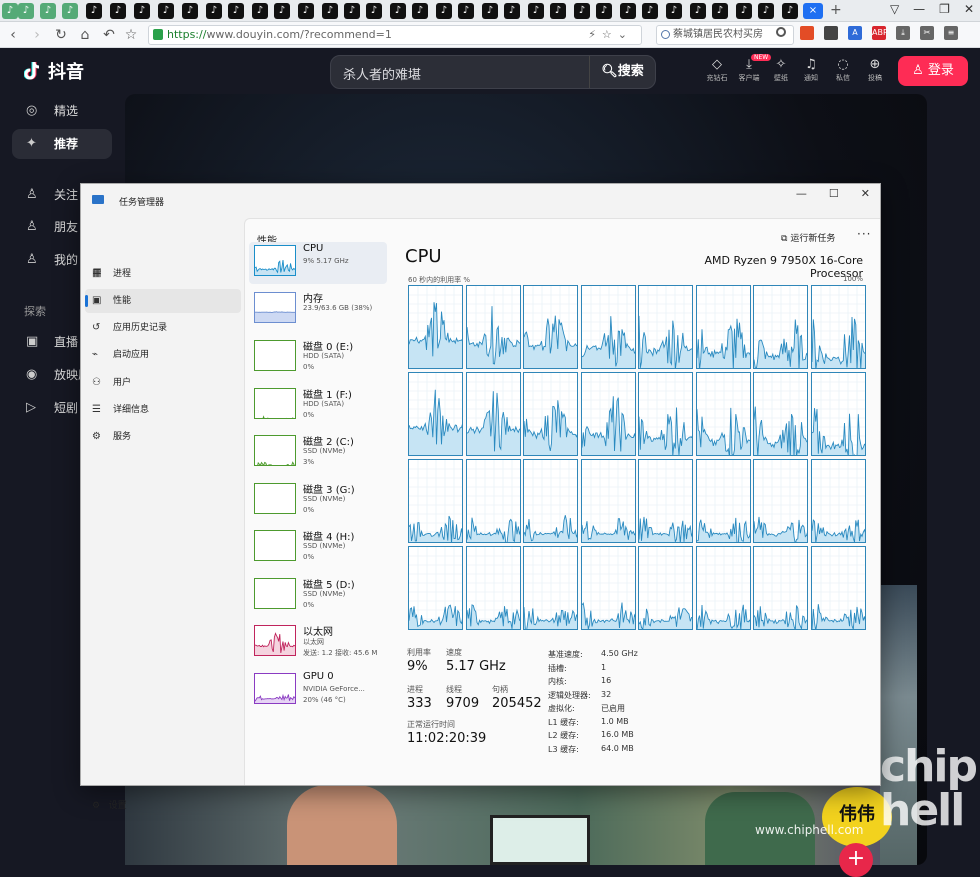 Image resolution: width=980 pixels, height=877 pixels. Describe the element at coordinates (811, 70) in the screenshot. I see `bell-header-button: ♫ 通知` at that location.